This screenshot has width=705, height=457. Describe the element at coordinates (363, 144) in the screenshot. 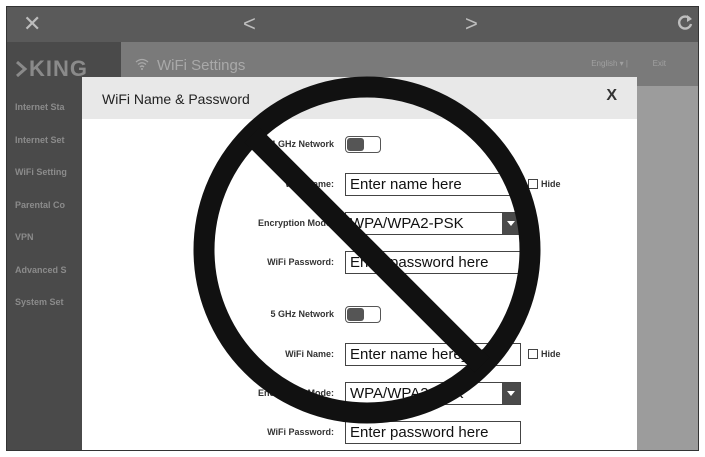

I see `network-24ghz-toggle` at that location.